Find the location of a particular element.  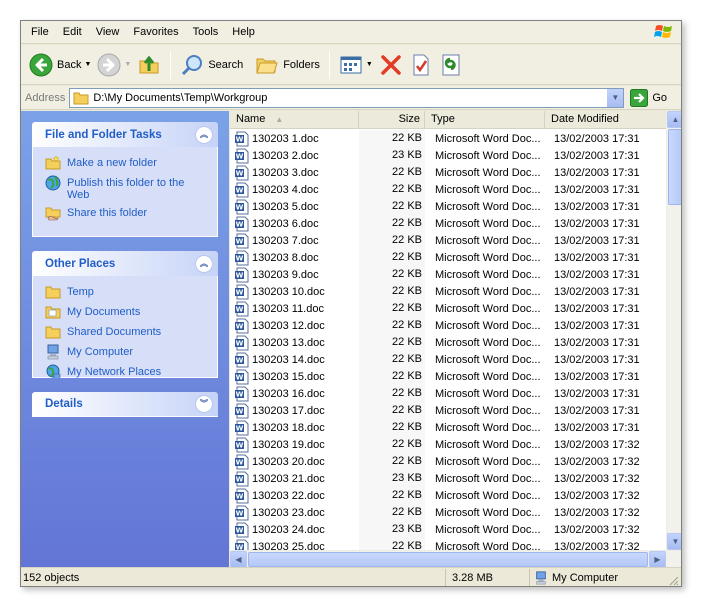

menu-file: File is located at coordinates (40, 32).